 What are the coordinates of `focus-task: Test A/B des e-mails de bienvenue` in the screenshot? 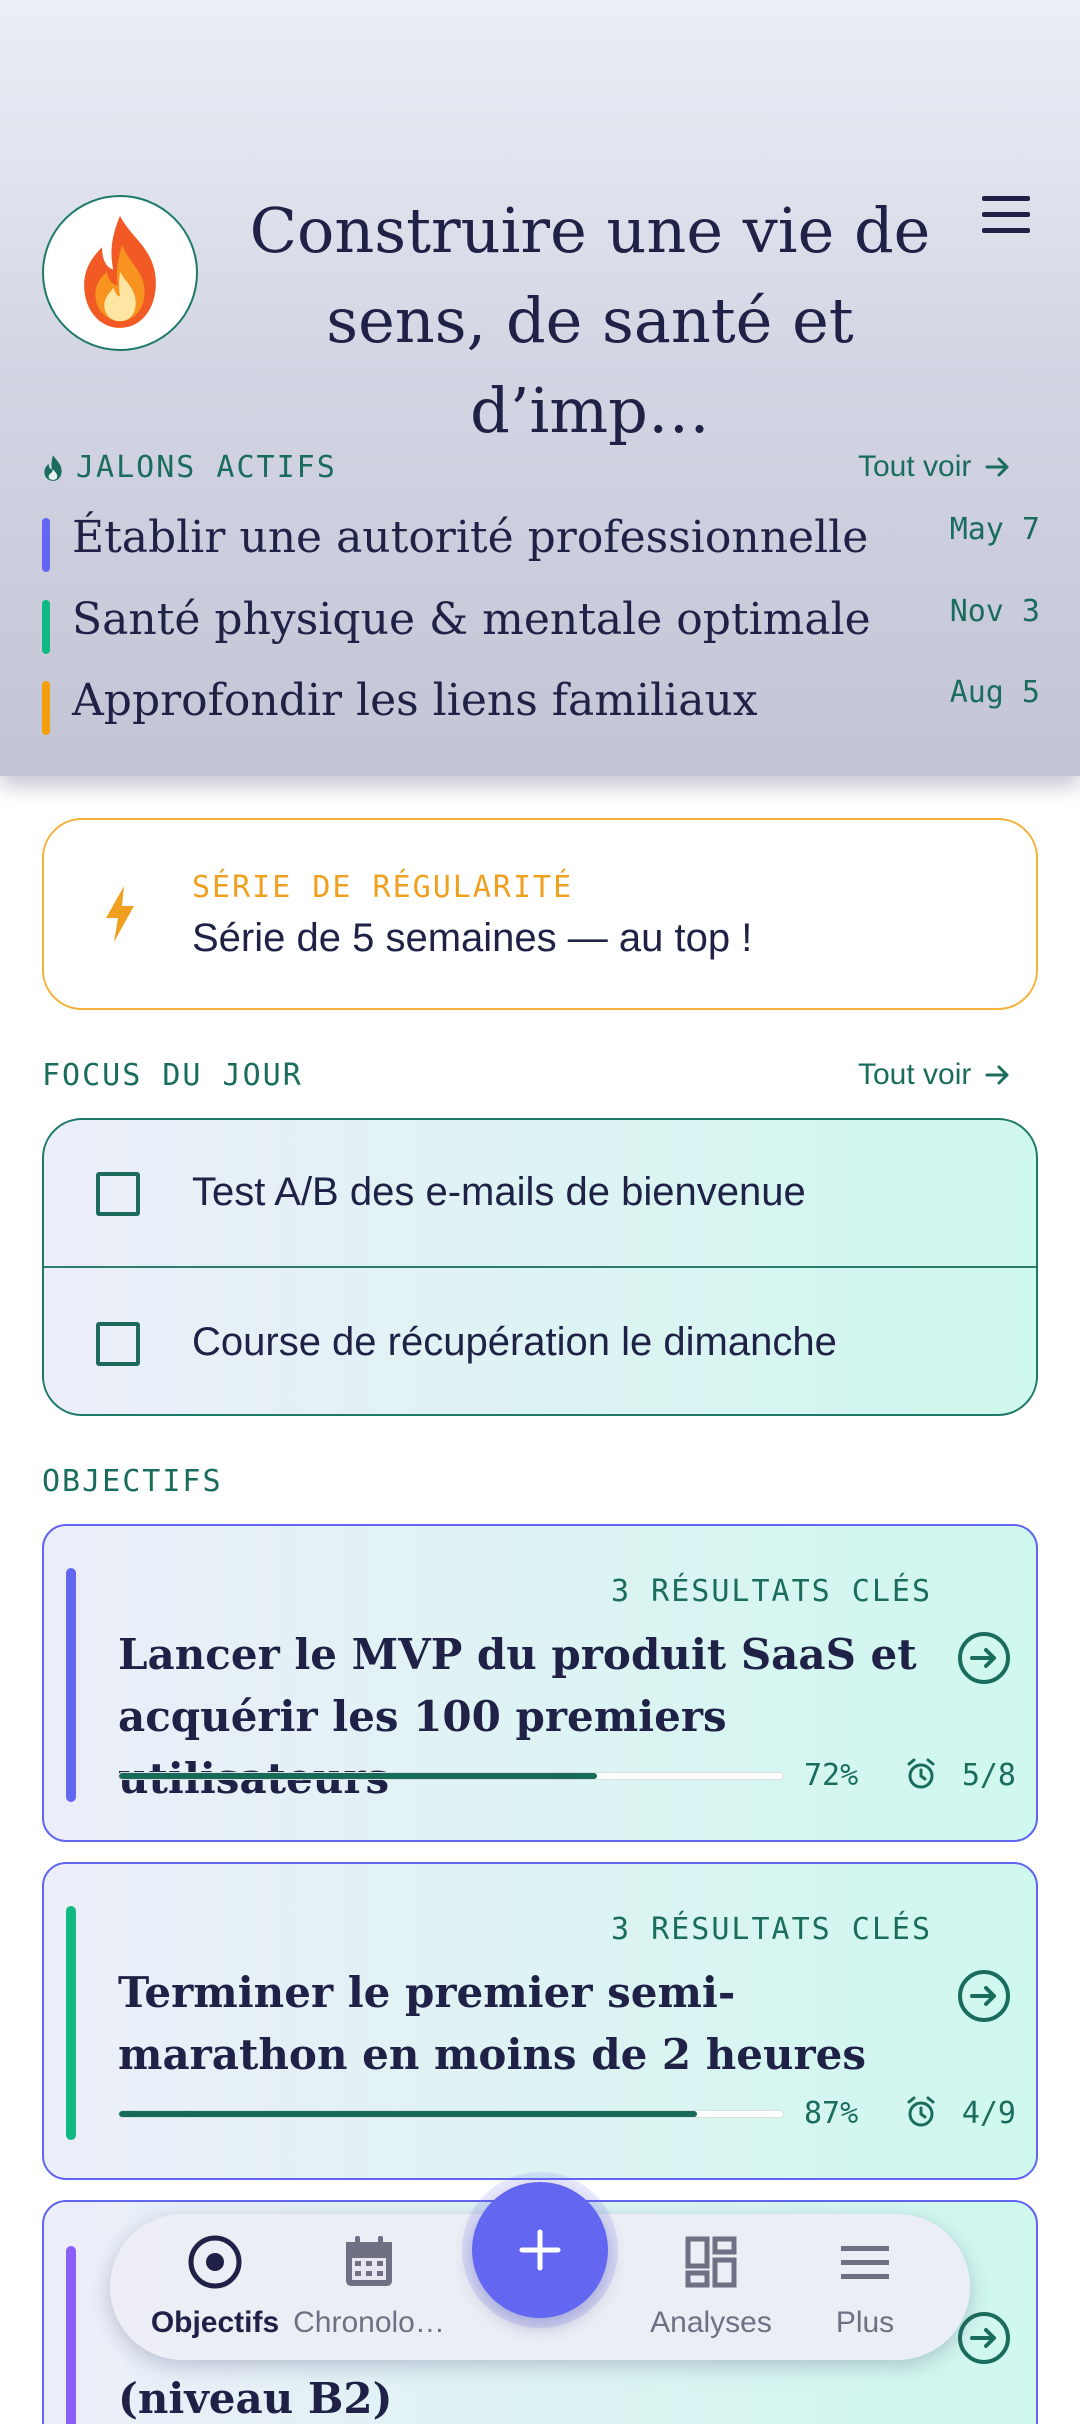 It's located at (540, 1194).